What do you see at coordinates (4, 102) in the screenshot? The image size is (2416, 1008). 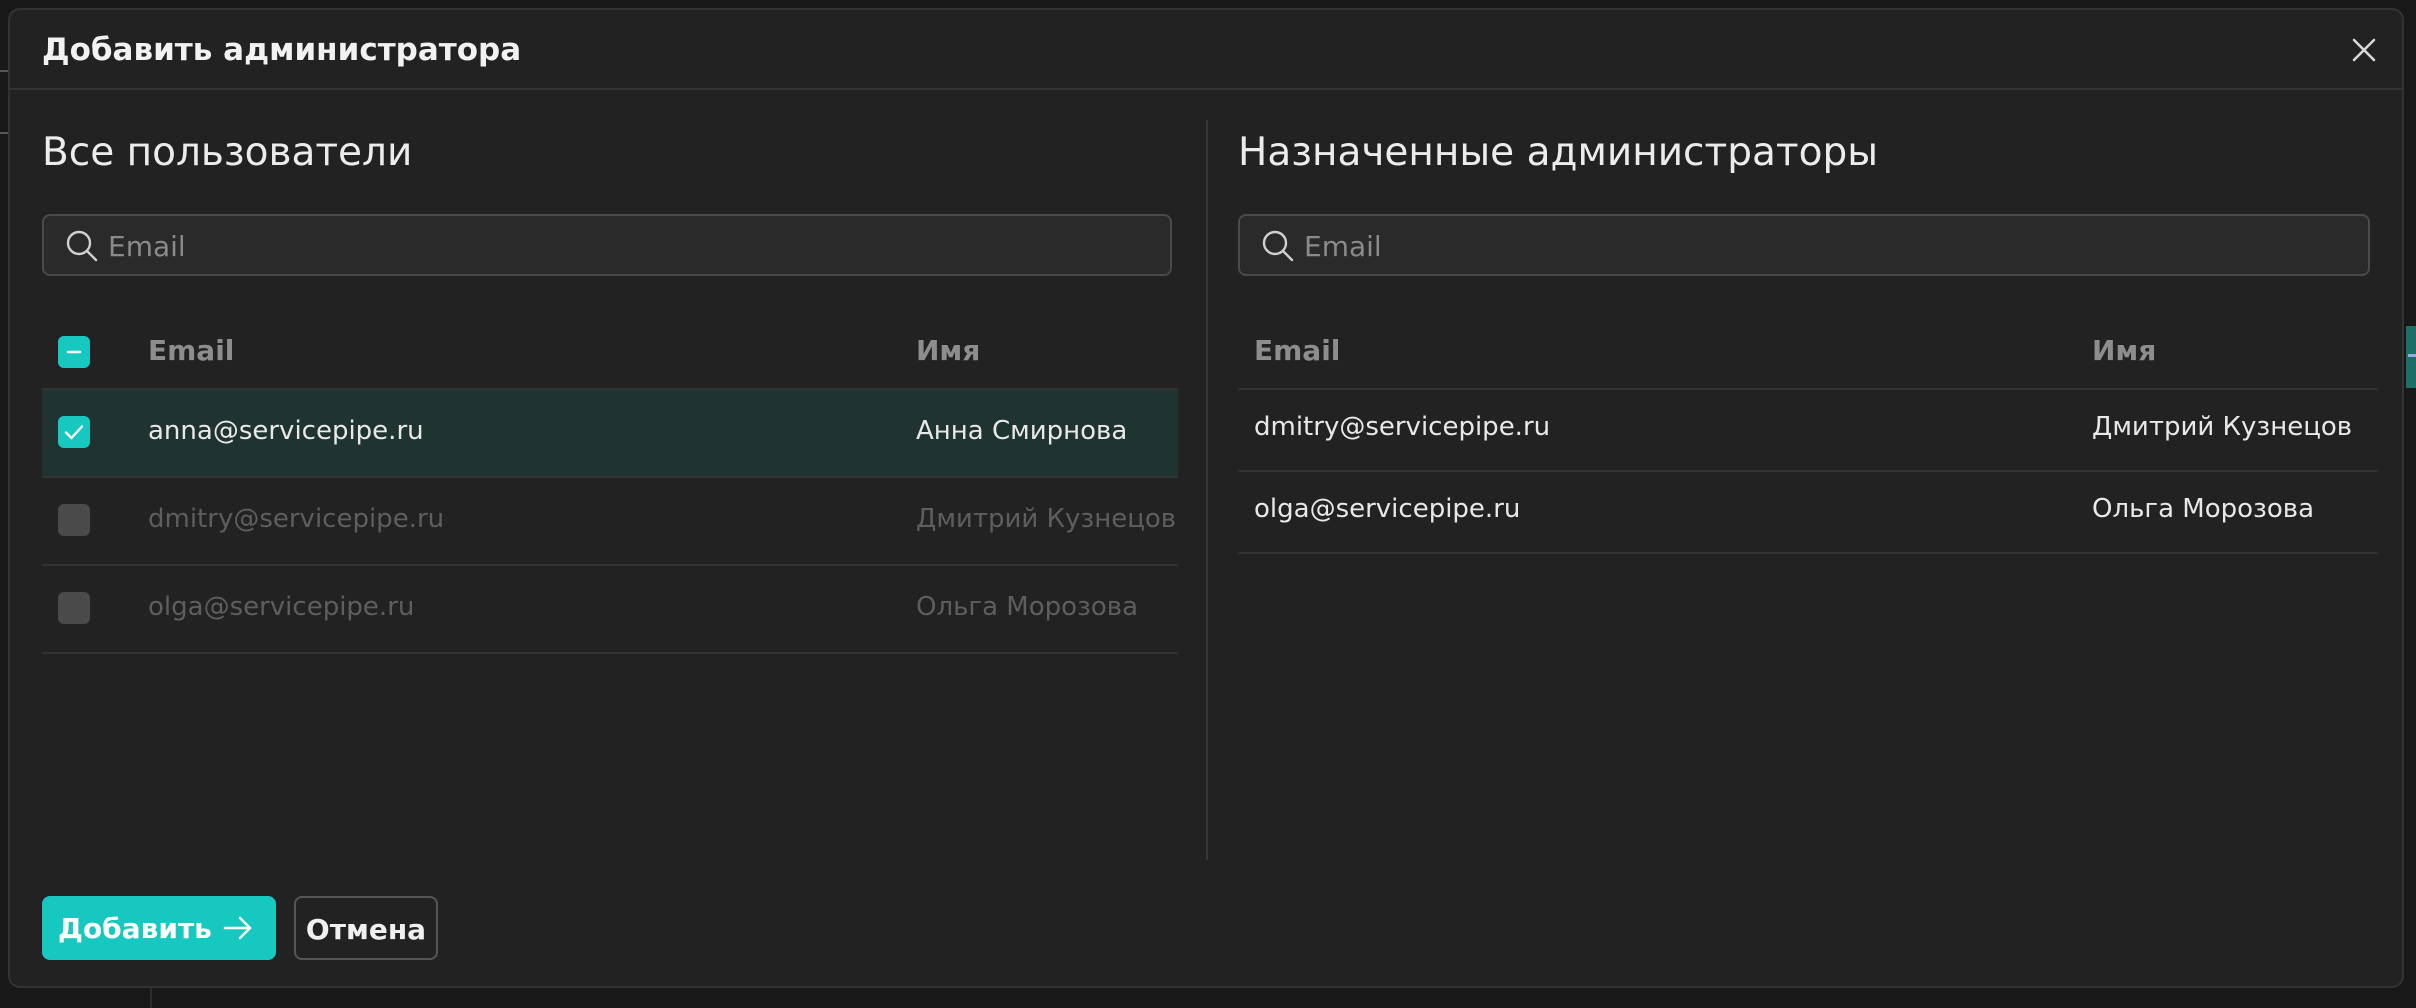 I see `background-edge-icon` at bounding box center [4, 102].